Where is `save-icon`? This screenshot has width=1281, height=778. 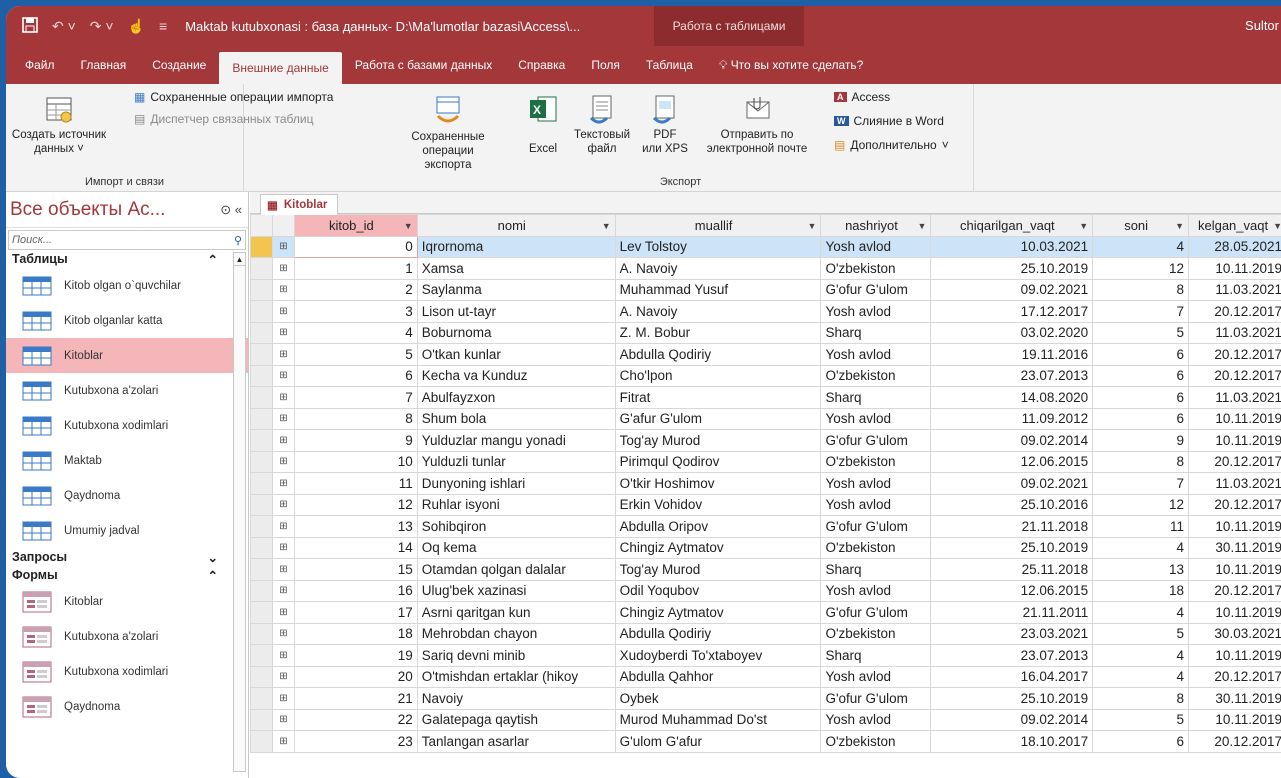 save-icon is located at coordinates (30, 26).